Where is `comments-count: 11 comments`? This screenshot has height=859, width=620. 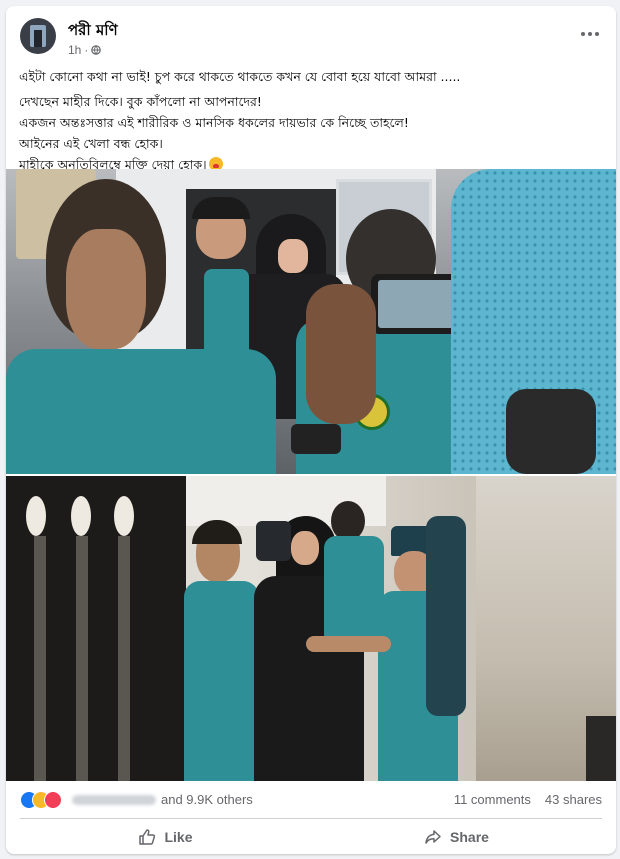
comments-count: 11 comments is located at coordinates (492, 799).